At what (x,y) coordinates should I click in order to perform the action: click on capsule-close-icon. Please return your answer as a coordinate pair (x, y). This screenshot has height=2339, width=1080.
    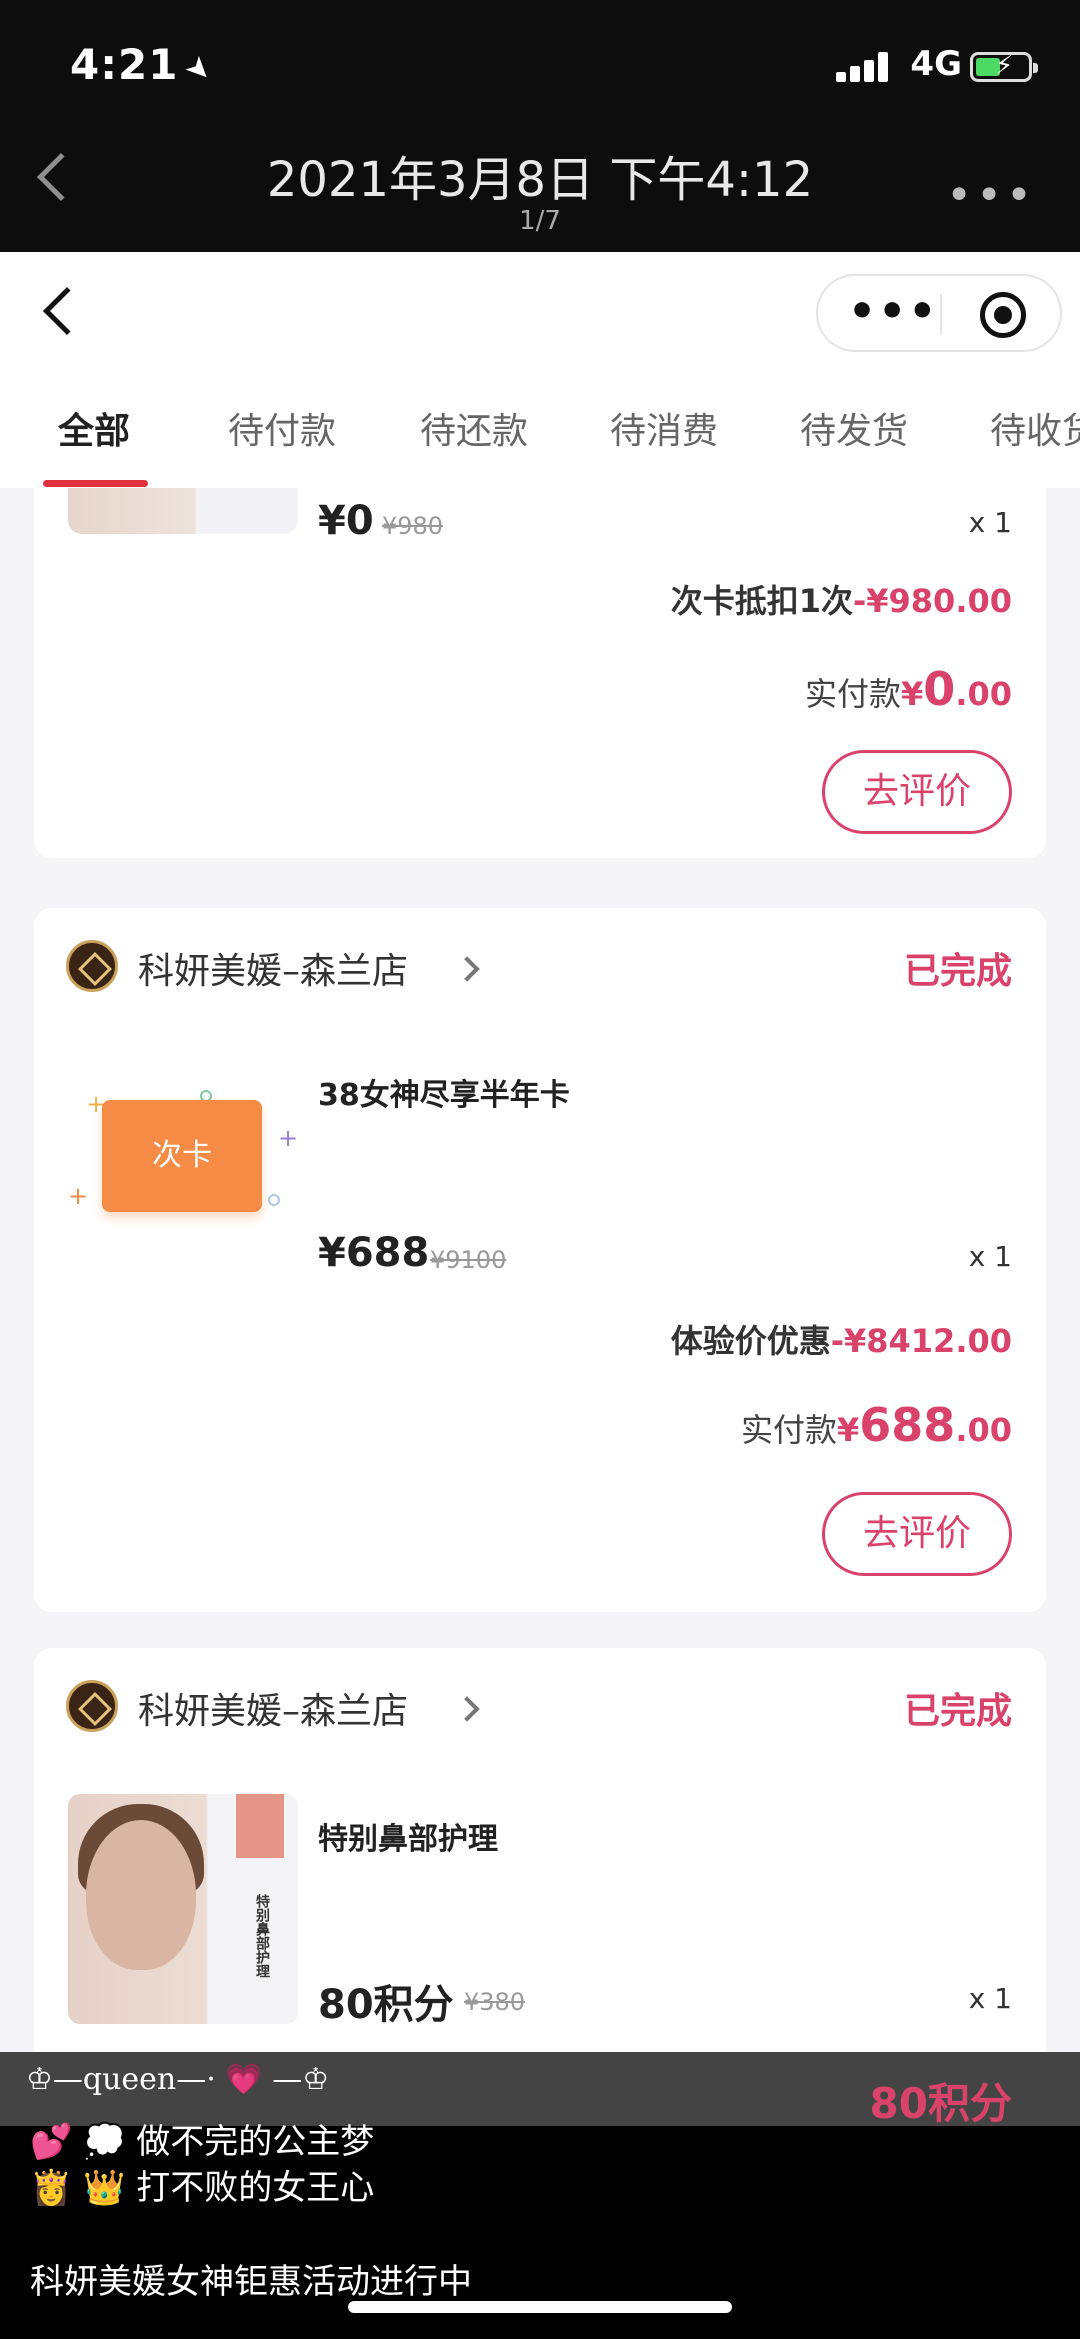
    Looking at the image, I should click on (1003, 315).